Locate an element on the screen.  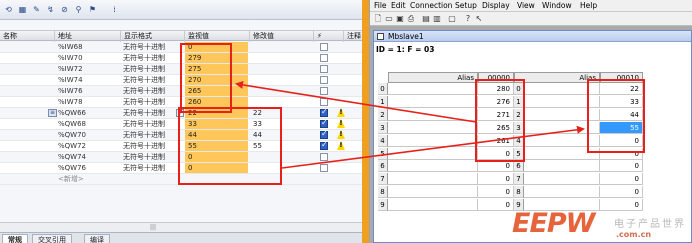
watch-table-row: %IW68 无符号十进制 0 is located at coordinates (181, 47).